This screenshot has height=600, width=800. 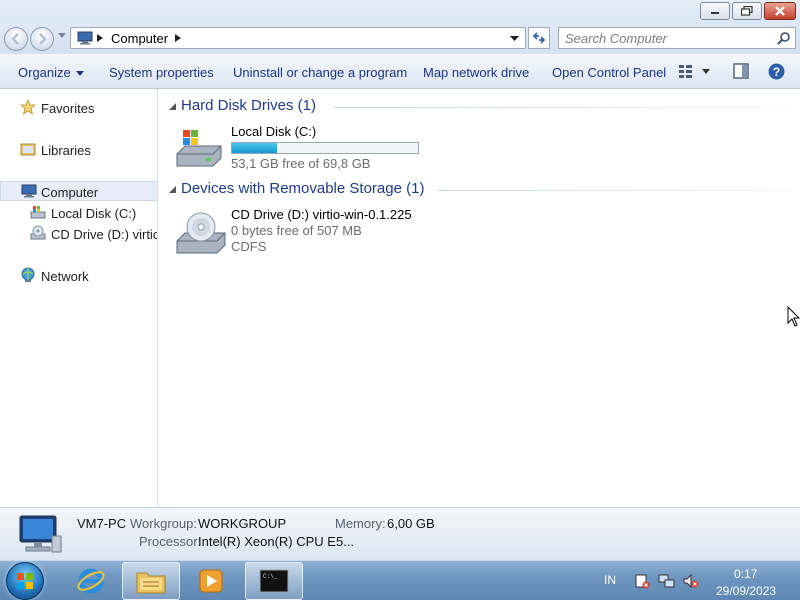 I want to click on taskbar: C:\_ IN 0:17 29/09/2023, so click(x=400, y=580).